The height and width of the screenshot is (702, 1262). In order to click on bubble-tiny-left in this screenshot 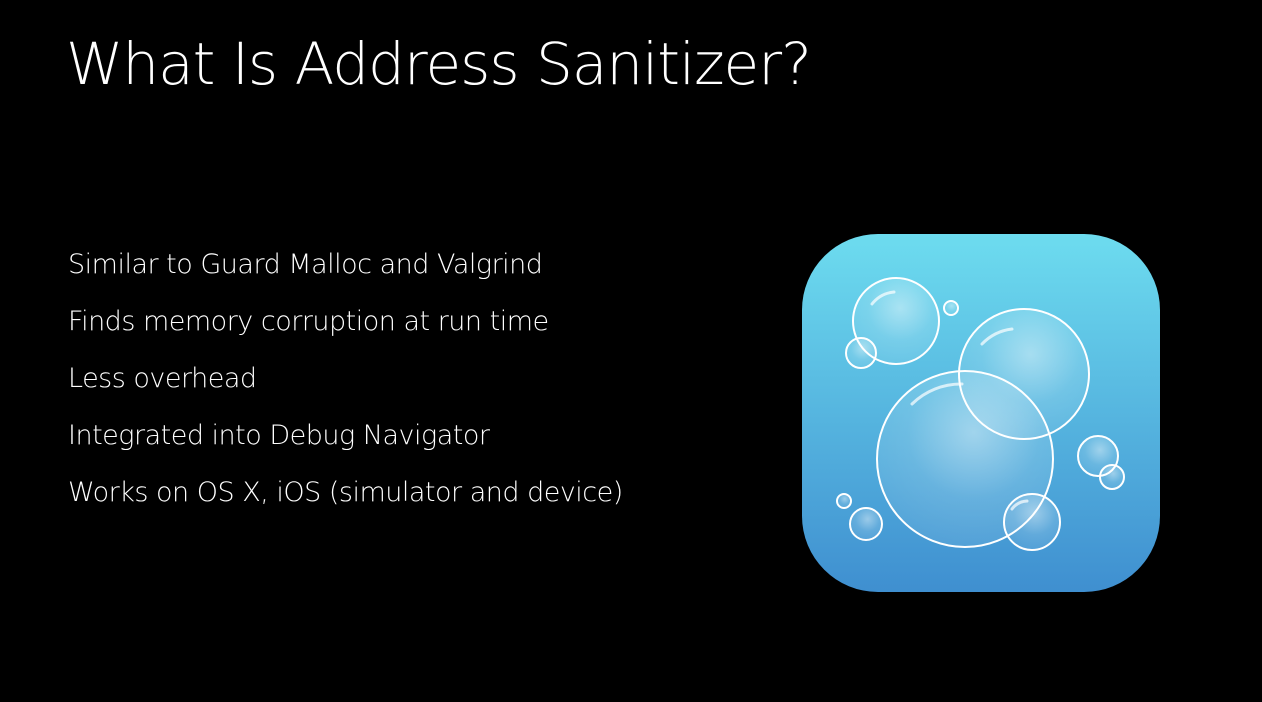, I will do `click(844, 501)`.